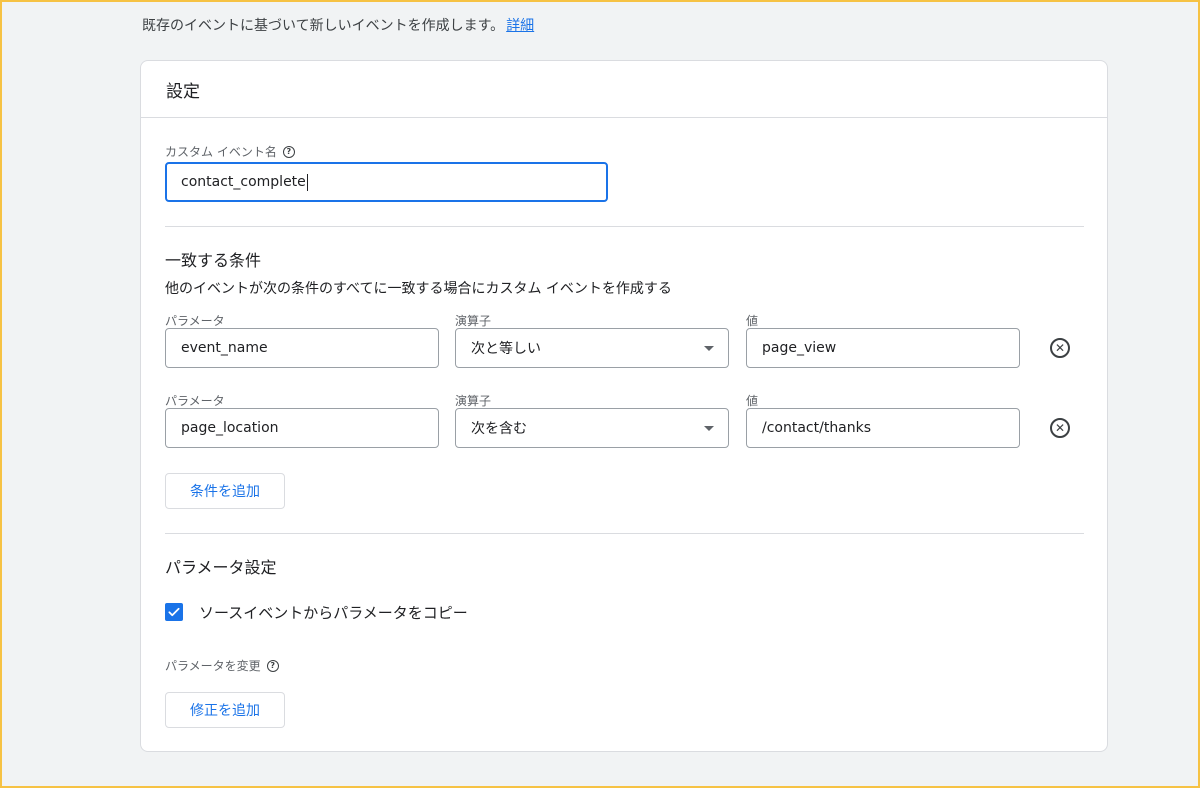 This screenshot has height=788, width=1200. I want to click on text-caret, so click(307, 182).